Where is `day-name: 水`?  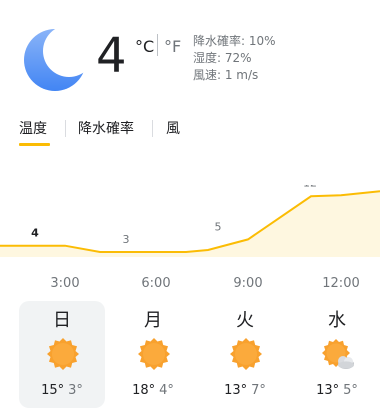
day-name: 水 is located at coordinates (337, 320).